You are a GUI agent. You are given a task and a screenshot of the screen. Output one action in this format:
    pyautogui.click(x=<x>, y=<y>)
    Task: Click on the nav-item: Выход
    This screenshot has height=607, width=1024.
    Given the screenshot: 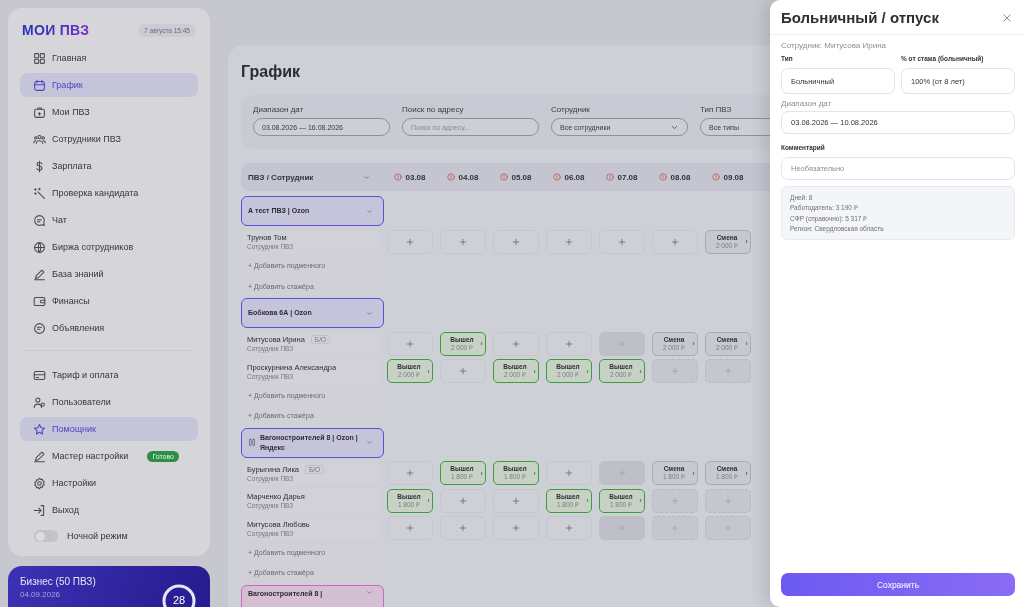 What is the action you would take?
    pyautogui.click(x=109, y=510)
    